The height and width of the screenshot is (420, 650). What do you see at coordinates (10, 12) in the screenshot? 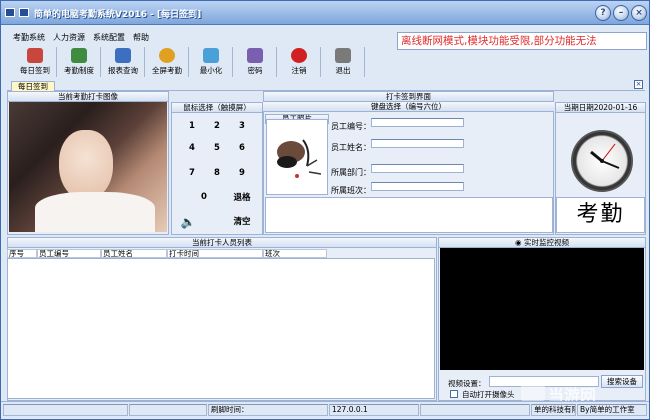
I see `app-icon` at bounding box center [10, 12].